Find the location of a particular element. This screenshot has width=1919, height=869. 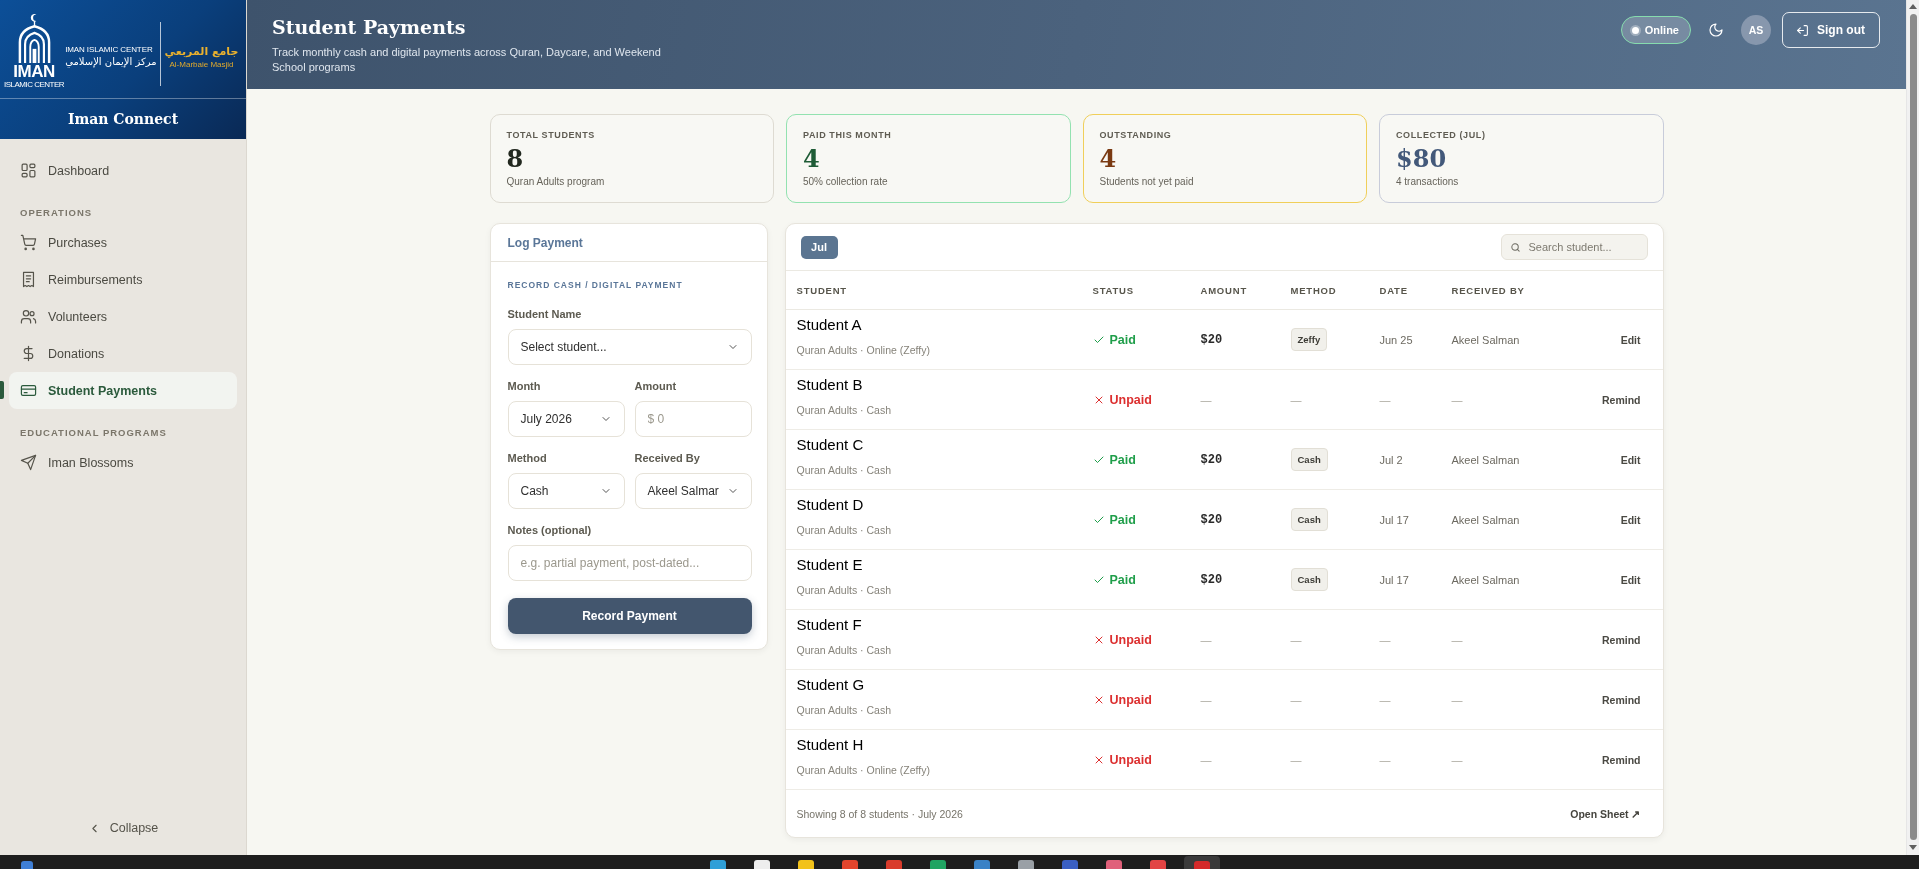

cart-icon is located at coordinates (28, 242).